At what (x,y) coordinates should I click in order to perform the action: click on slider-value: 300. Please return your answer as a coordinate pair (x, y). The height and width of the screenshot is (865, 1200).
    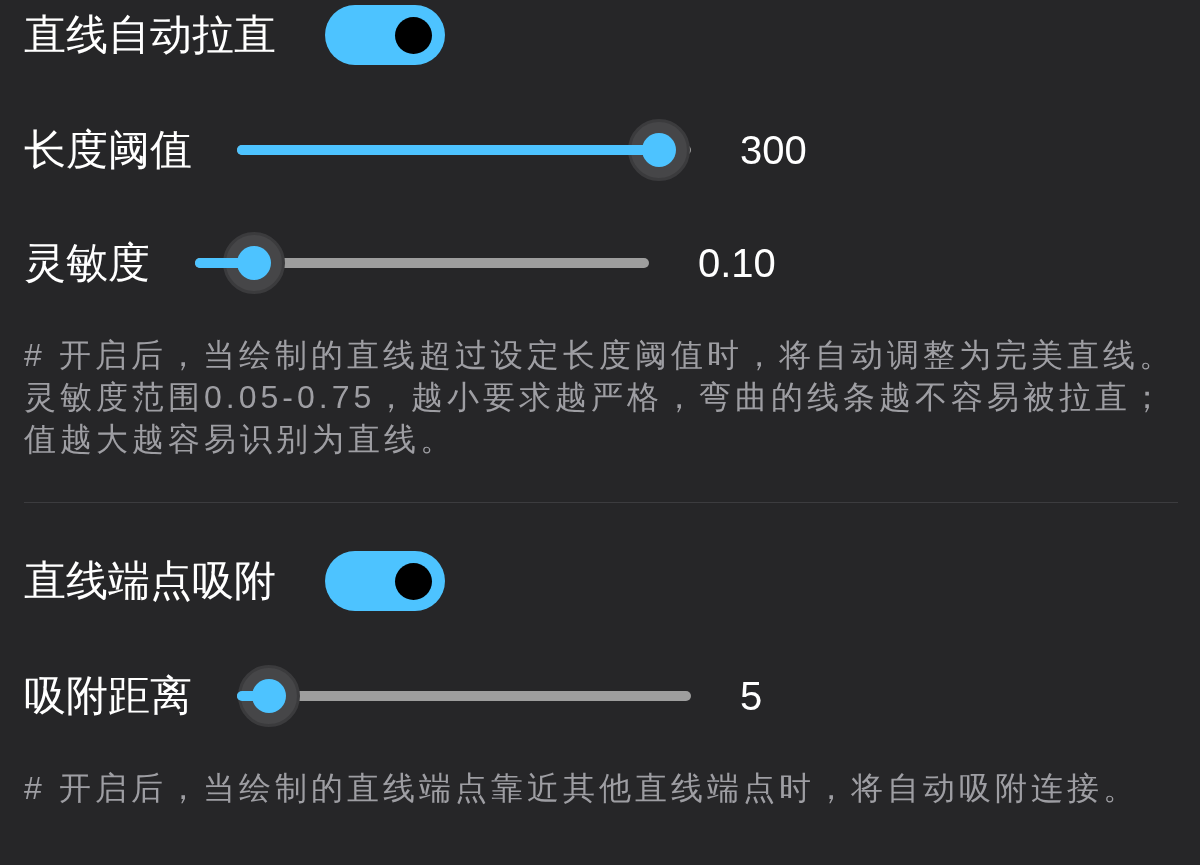
    Looking at the image, I should click on (773, 150).